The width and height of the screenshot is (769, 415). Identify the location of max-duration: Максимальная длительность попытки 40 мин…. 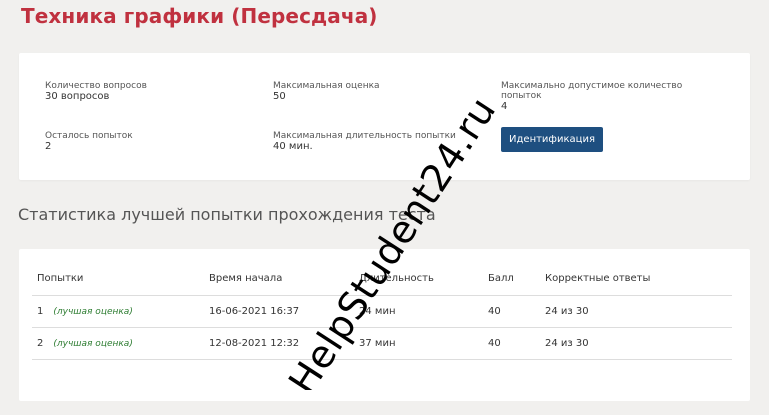
(364, 141).